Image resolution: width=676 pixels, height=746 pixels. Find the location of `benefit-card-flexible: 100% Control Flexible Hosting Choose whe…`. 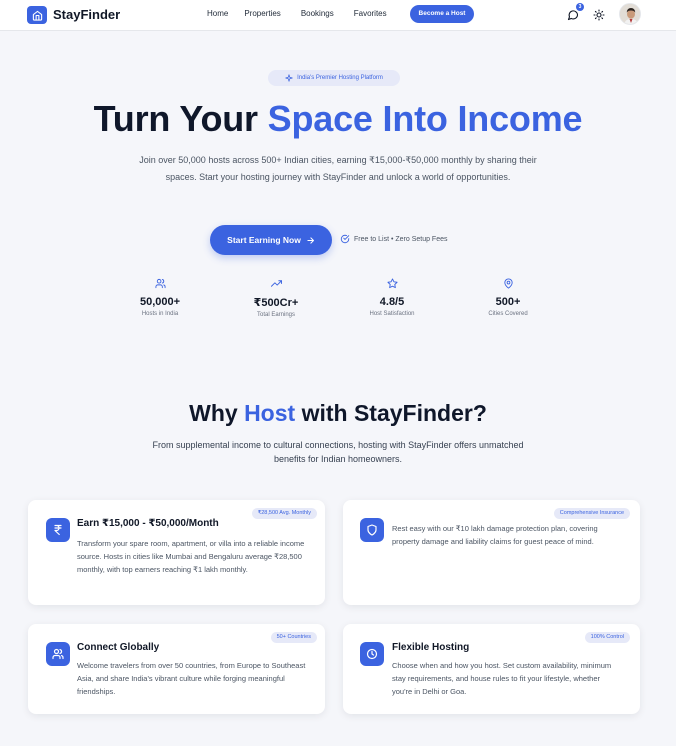

benefit-card-flexible: 100% Control Flexible Hosting Choose whe… is located at coordinates (491, 669).